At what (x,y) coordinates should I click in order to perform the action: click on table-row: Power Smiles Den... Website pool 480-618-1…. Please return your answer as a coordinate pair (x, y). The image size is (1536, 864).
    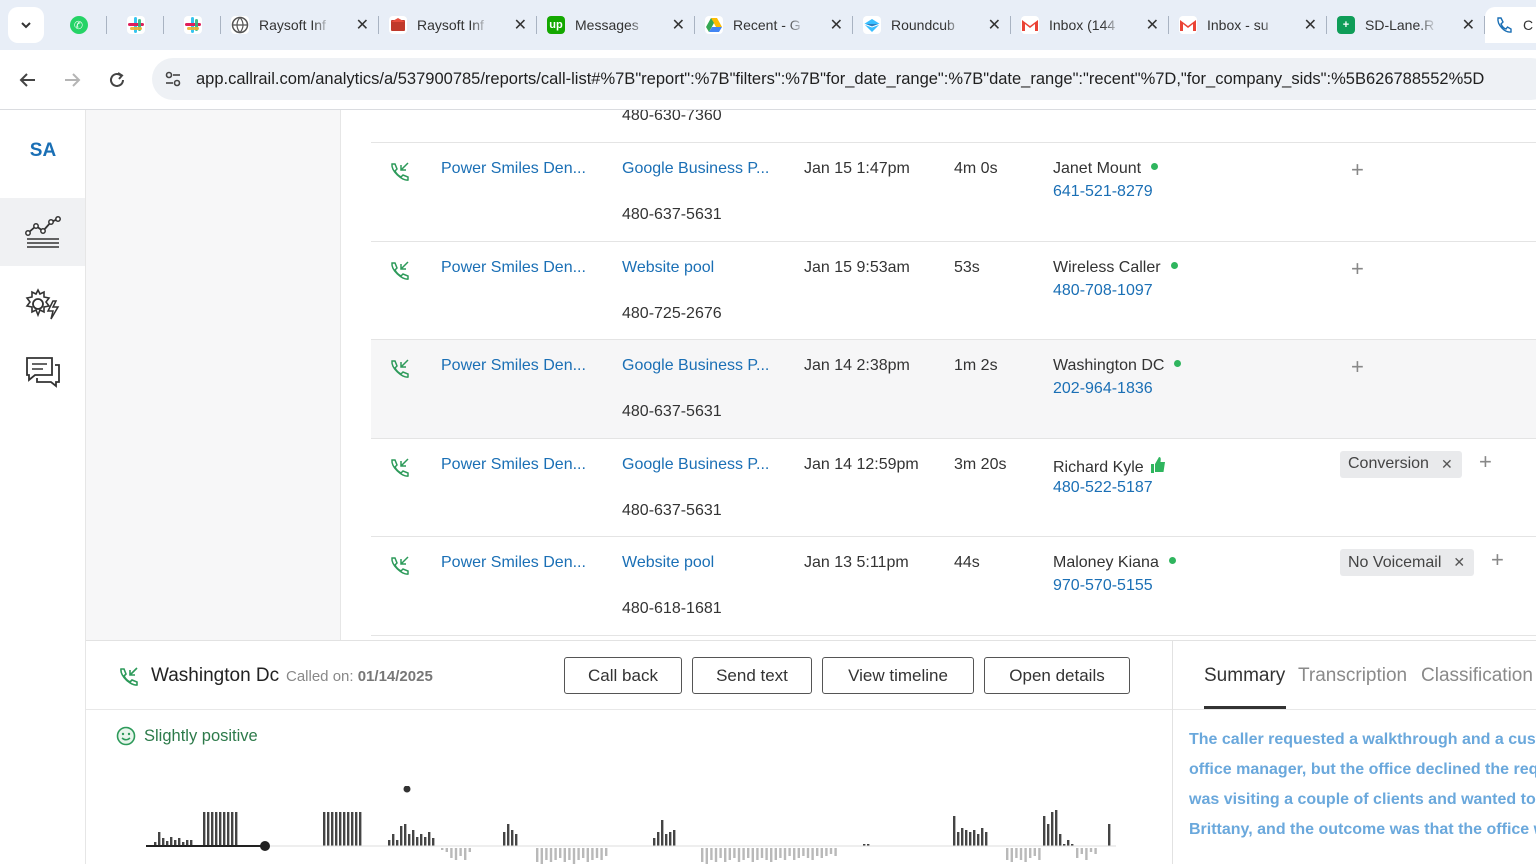
    Looking at the image, I should click on (953, 586).